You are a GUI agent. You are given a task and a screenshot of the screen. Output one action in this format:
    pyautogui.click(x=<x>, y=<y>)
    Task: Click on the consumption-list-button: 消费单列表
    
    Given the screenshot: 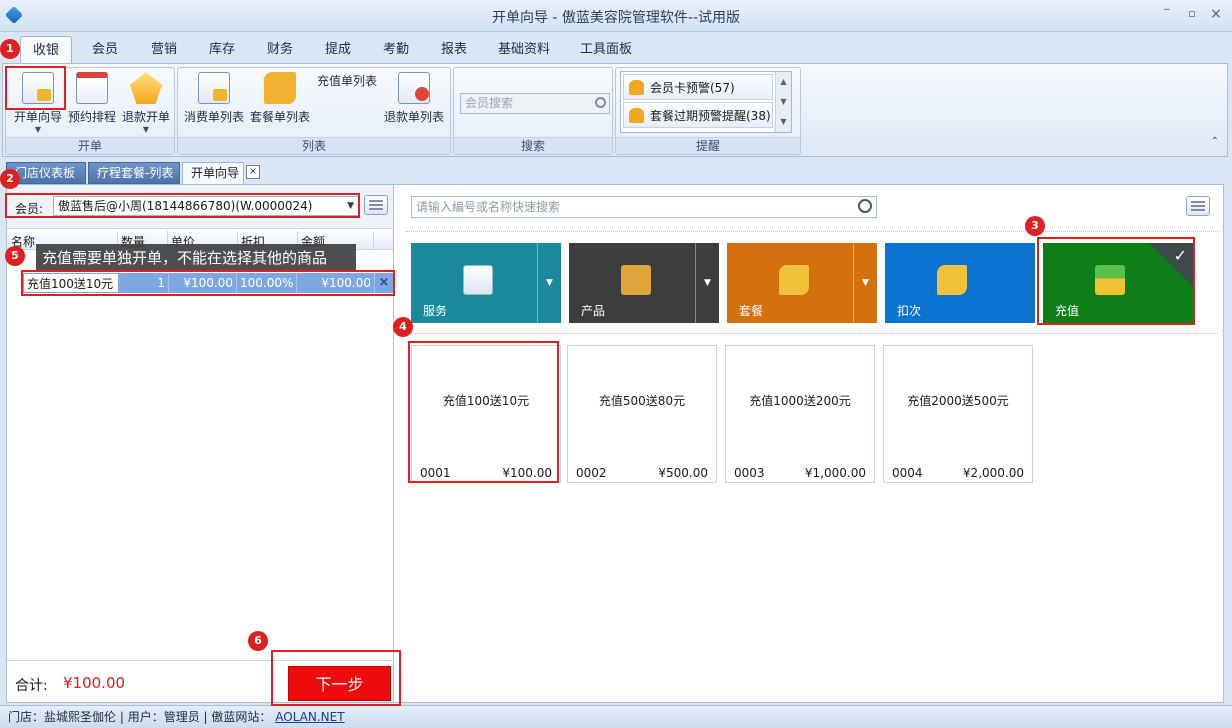 What is the action you would take?
    pyautogui.click(x=214, y=98)
    